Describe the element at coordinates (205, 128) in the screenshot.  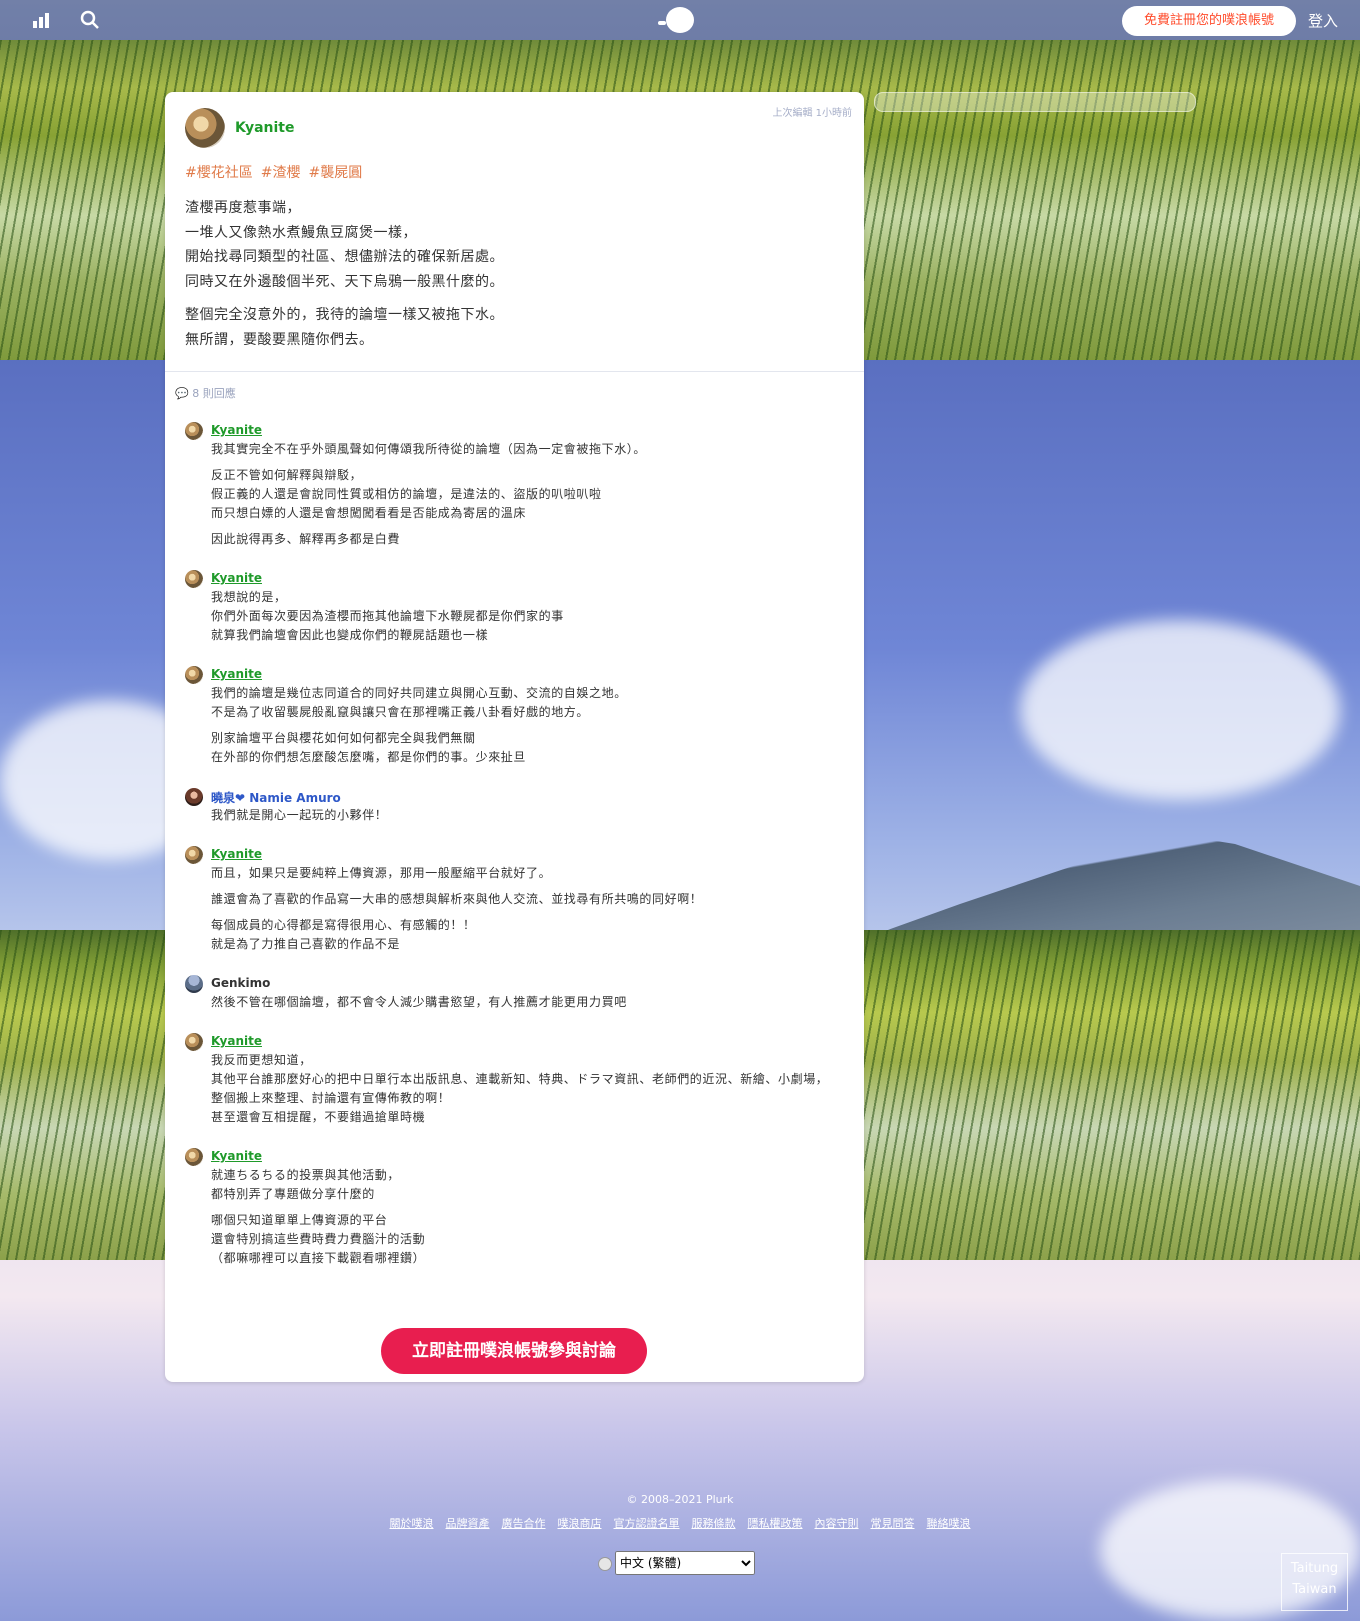
I see `author-avatar` at that location.